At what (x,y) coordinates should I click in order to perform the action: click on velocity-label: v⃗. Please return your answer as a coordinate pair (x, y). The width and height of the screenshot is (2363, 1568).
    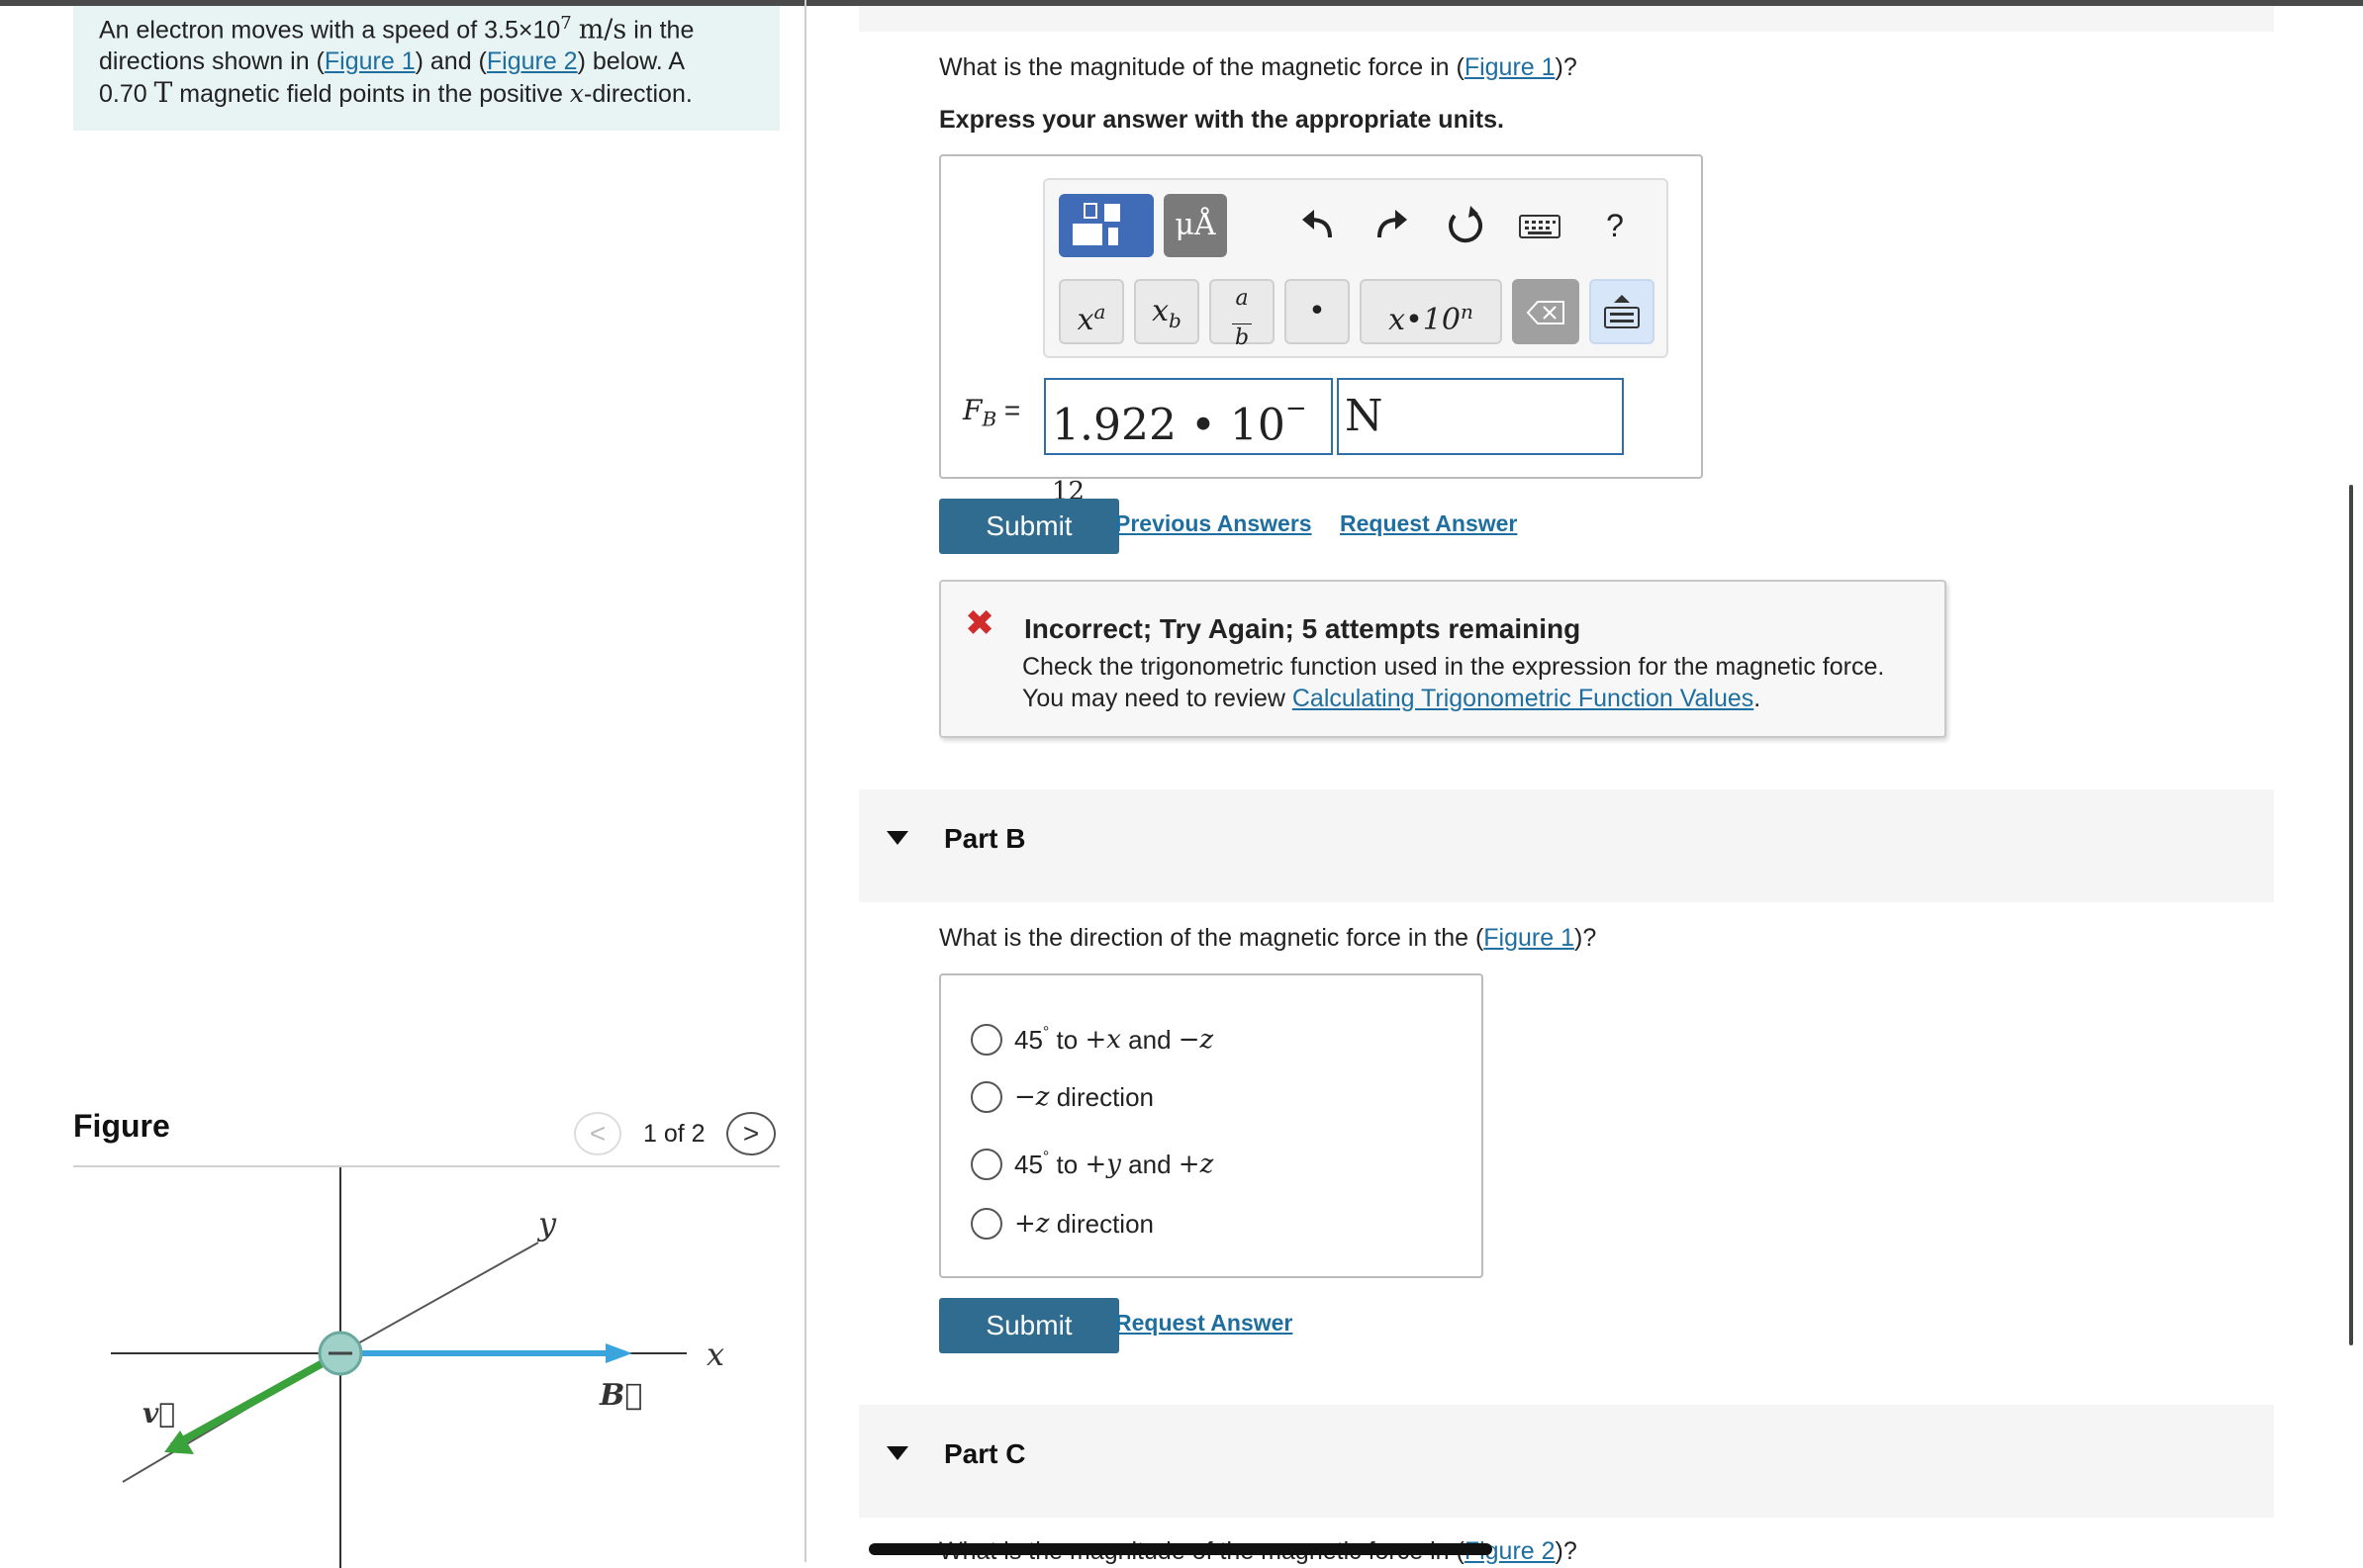
    Looking at the image, I should click on (158, 1413).